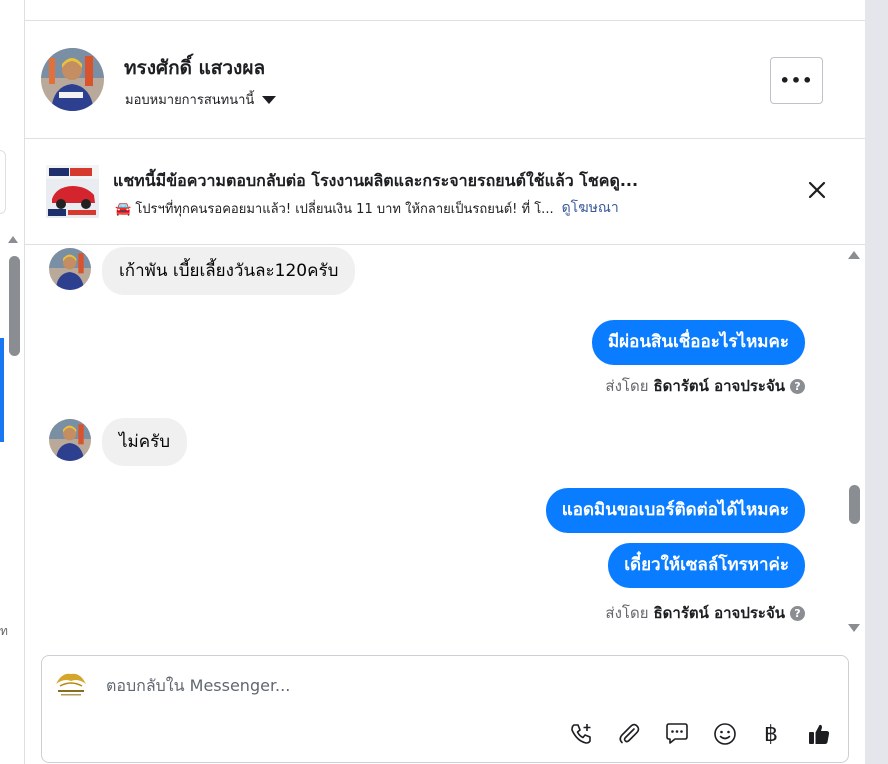 The width and height of the screenshot is (888, 764). Describe the element at coordinates (581, 734) in the screenshot. I see `phone-plus-icon` at that location.